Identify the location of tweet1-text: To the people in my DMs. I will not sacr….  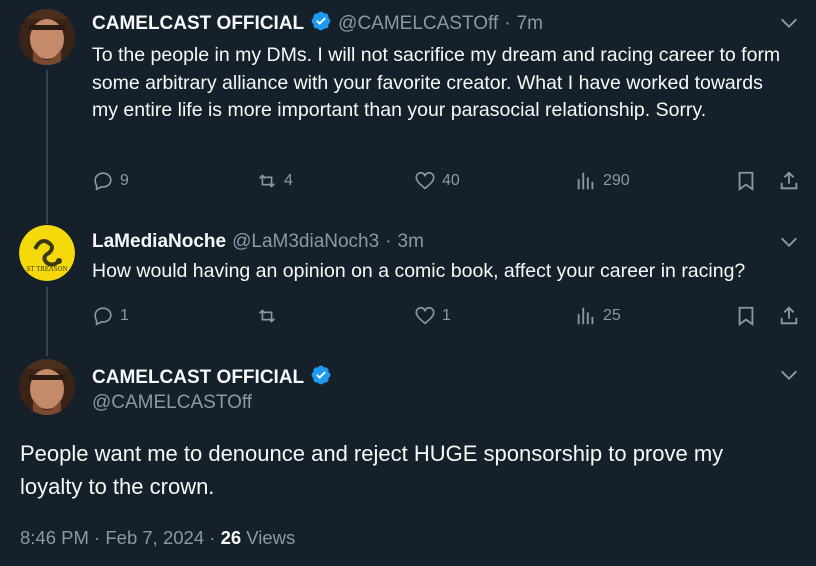
(436, 82).